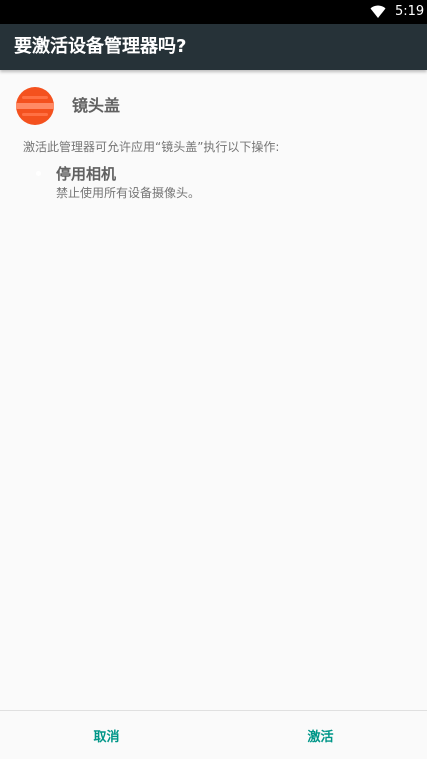  What do you see at coordinates (38, 173) in the screenshot?
I see `permission-bullet` at bounding box center [38, 173].